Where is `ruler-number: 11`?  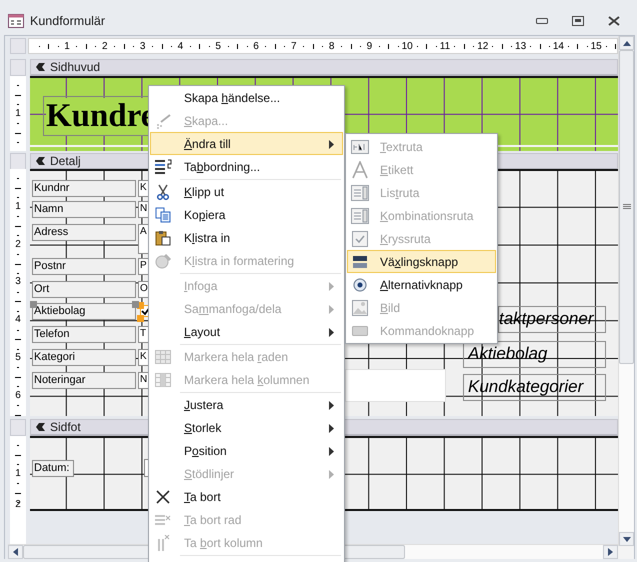 ruler-number: 11 is located at coordinates (445, 47).